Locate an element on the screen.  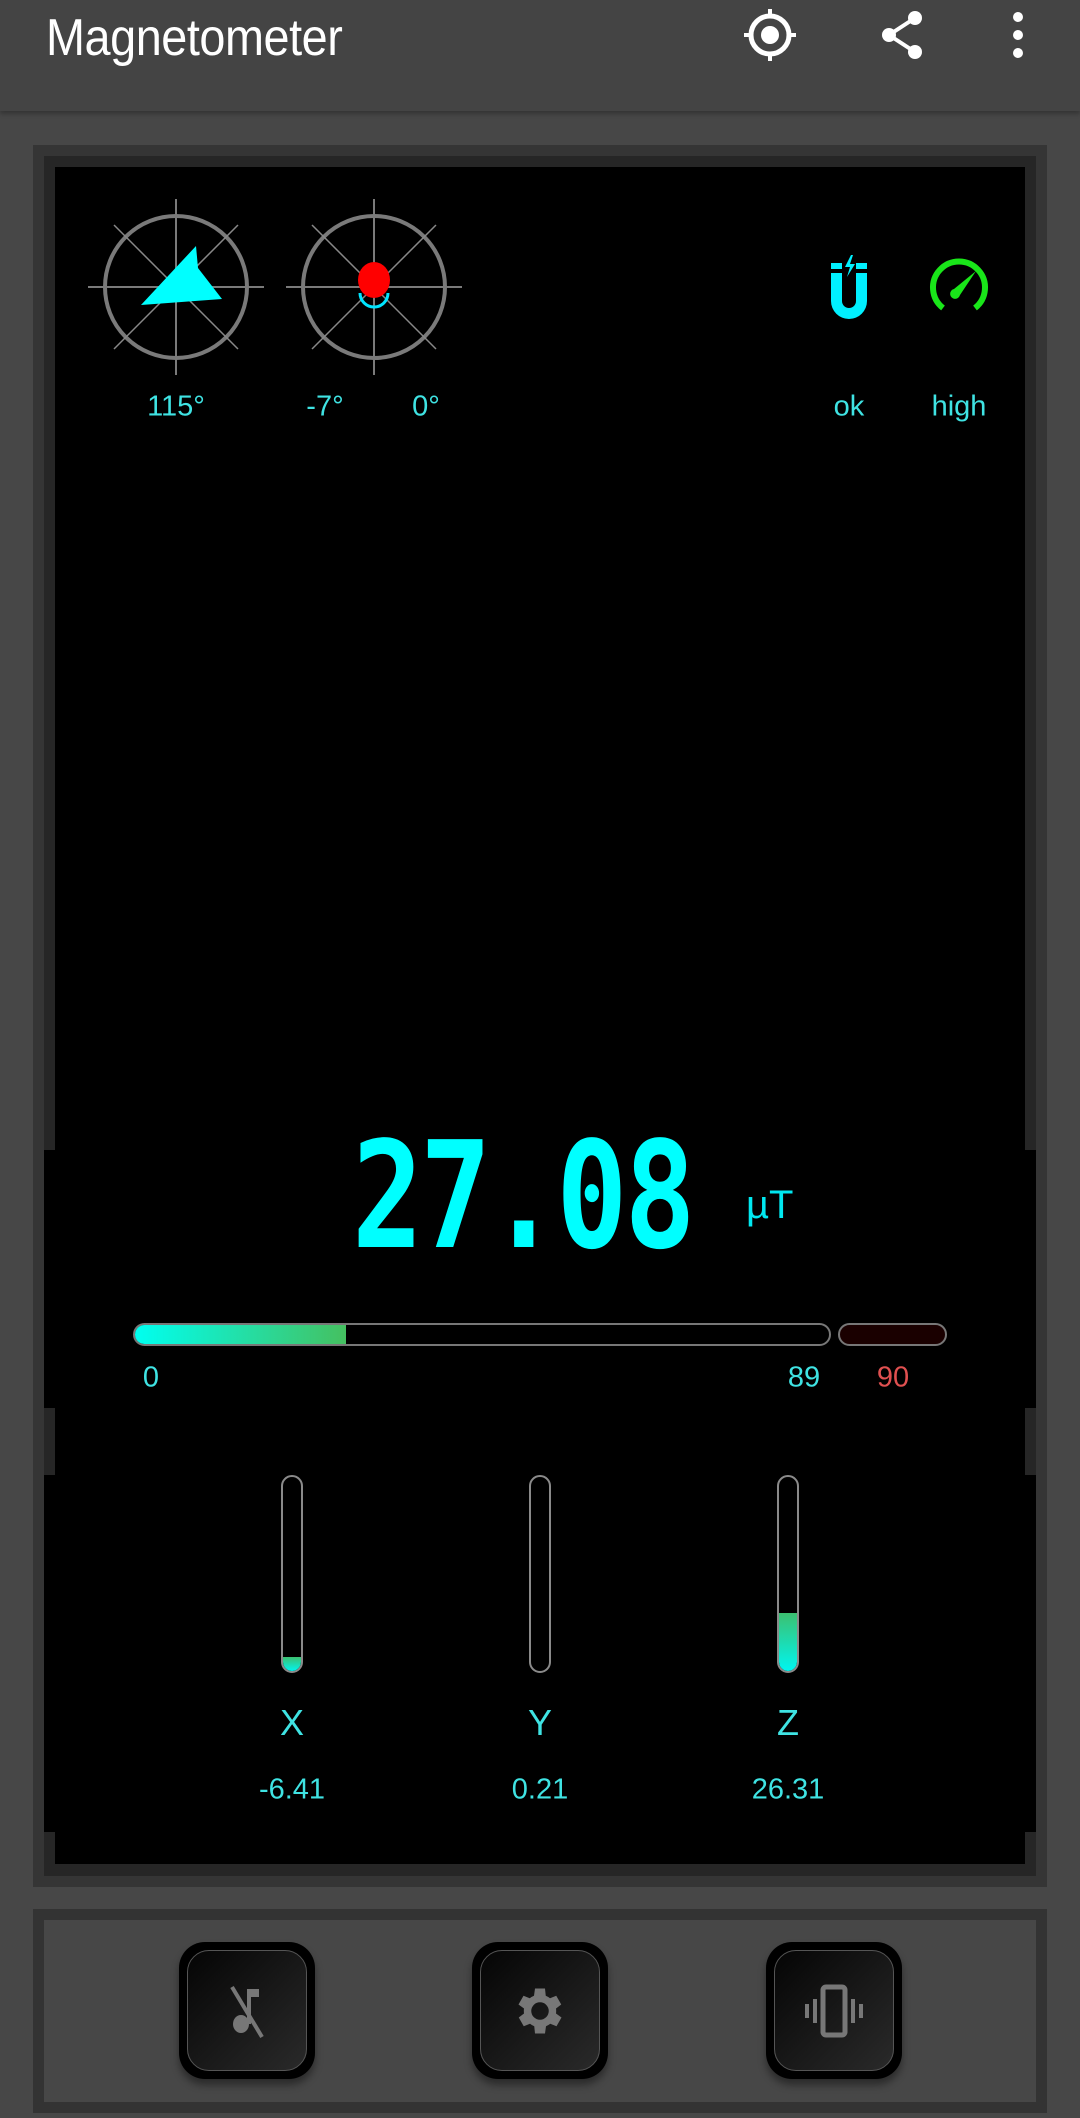
axis-x-gauge is located at coordinates (292, 1574).